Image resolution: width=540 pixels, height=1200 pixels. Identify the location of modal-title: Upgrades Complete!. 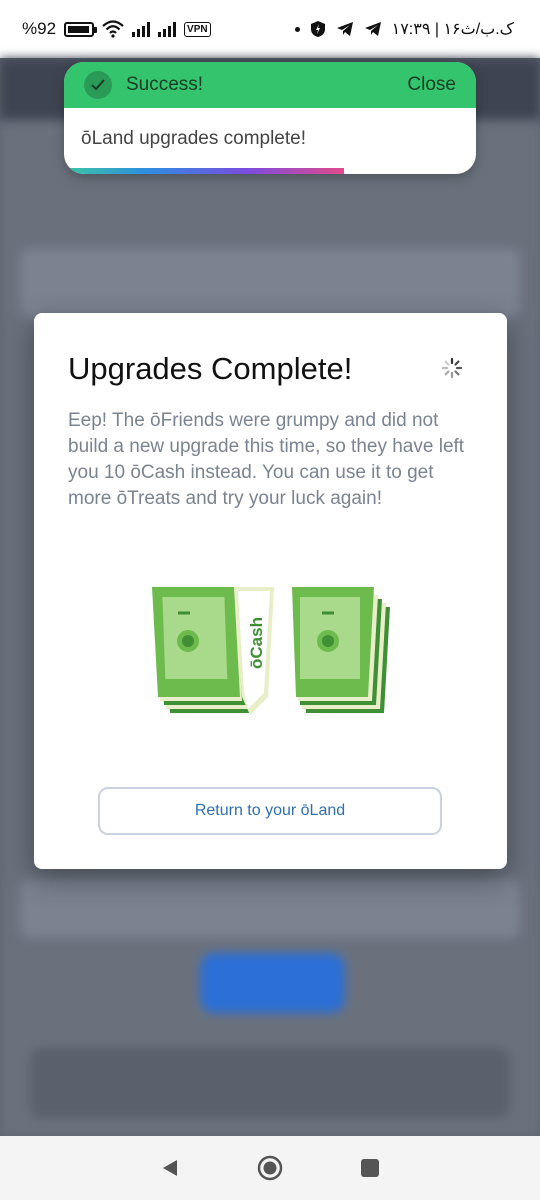
(210, 368).